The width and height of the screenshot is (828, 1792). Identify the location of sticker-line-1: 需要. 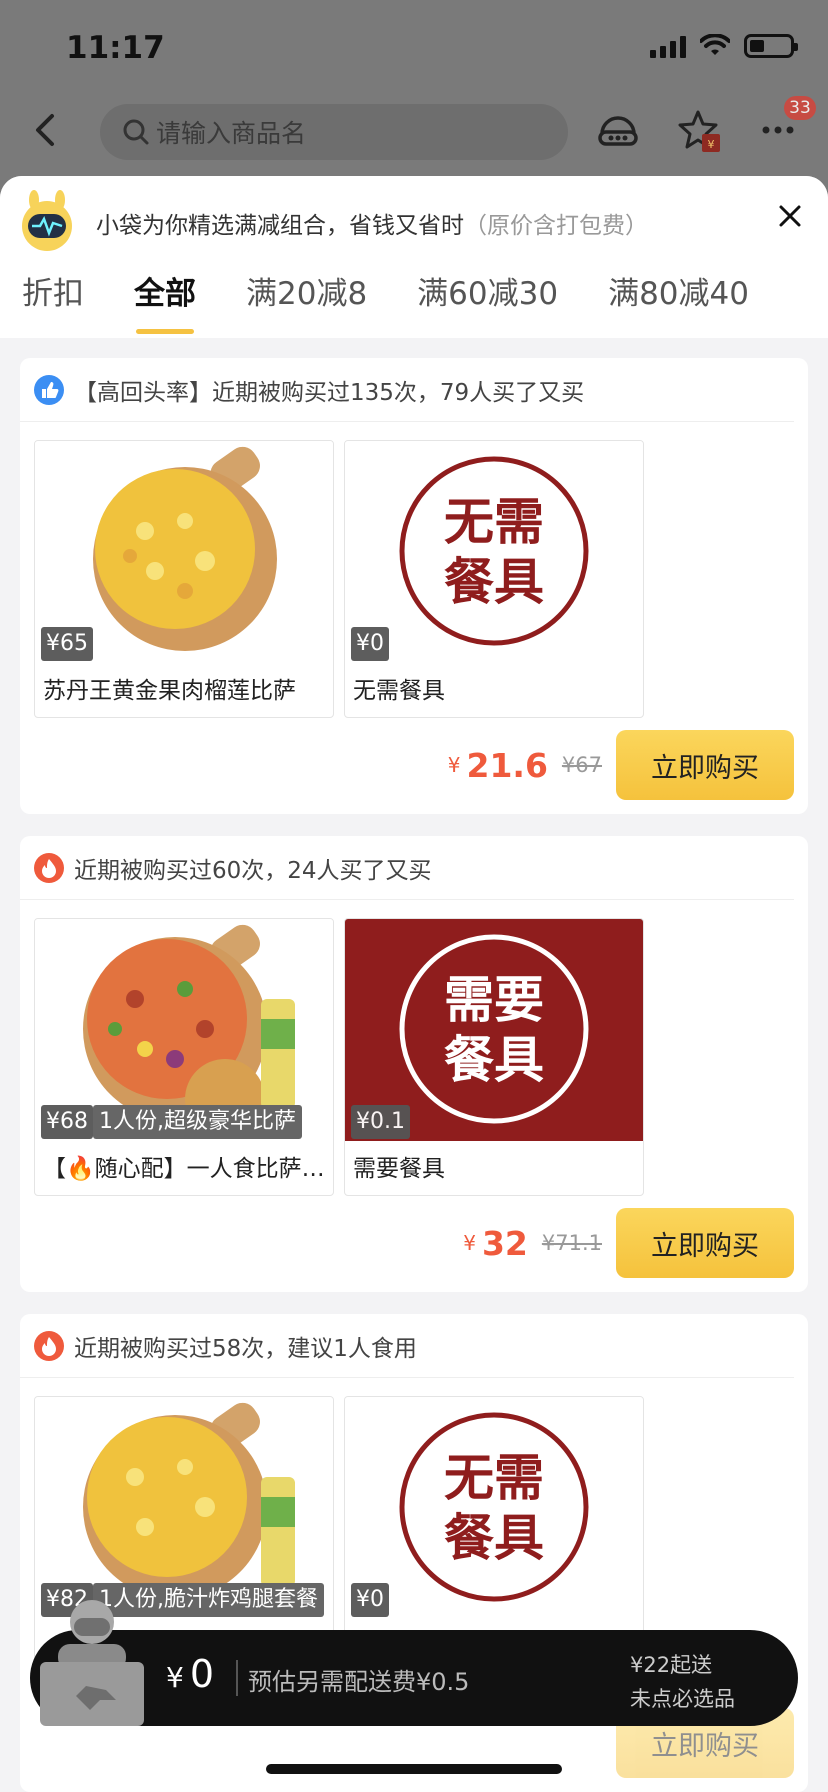
(494, 1000).